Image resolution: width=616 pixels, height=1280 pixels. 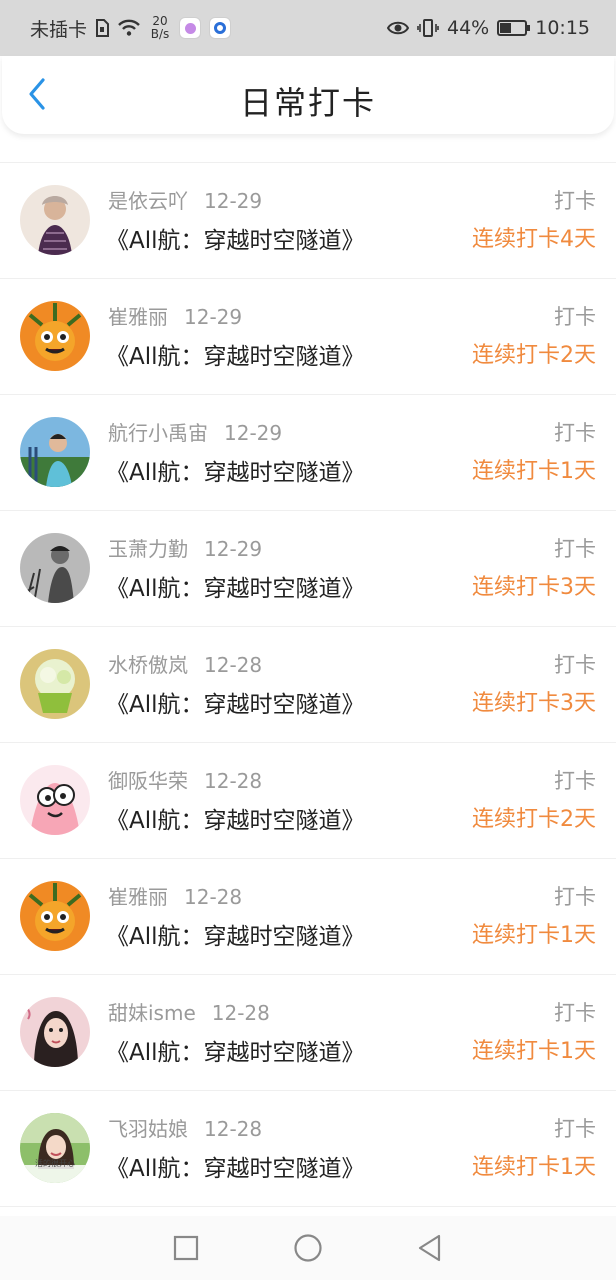 I want to click on entry-meta: 御阪华荣 12-28, so click(x=185, y=779).